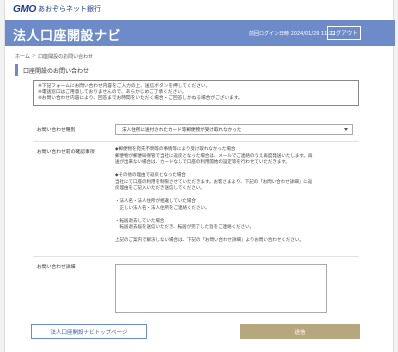  What do you see at coordinates (69, 9) in the screenshot?
I see `bank-name: あおぞらネット銀行` at bounding box center [69, 9].